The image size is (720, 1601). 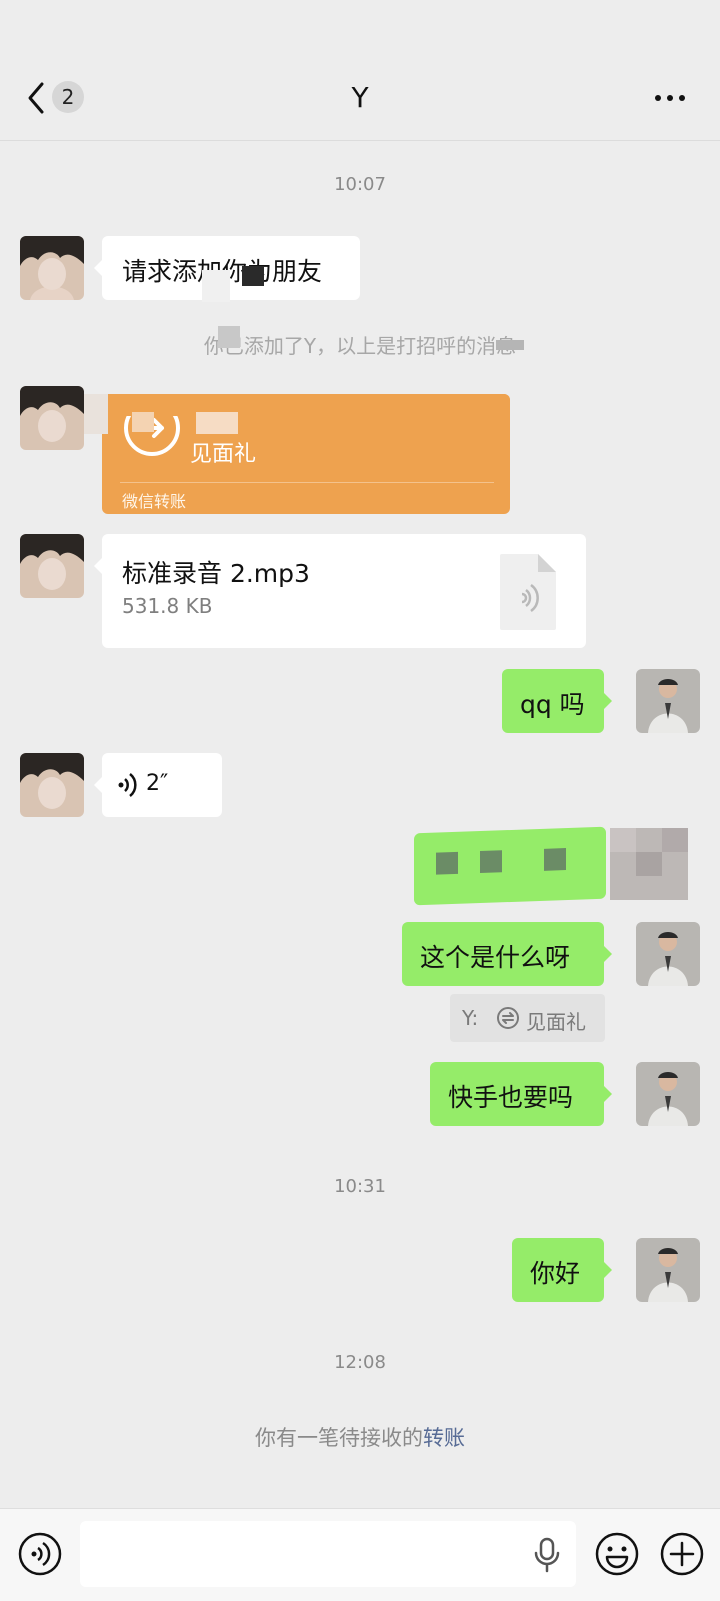 I want to click on more-icon, so click(x=670, y=98).